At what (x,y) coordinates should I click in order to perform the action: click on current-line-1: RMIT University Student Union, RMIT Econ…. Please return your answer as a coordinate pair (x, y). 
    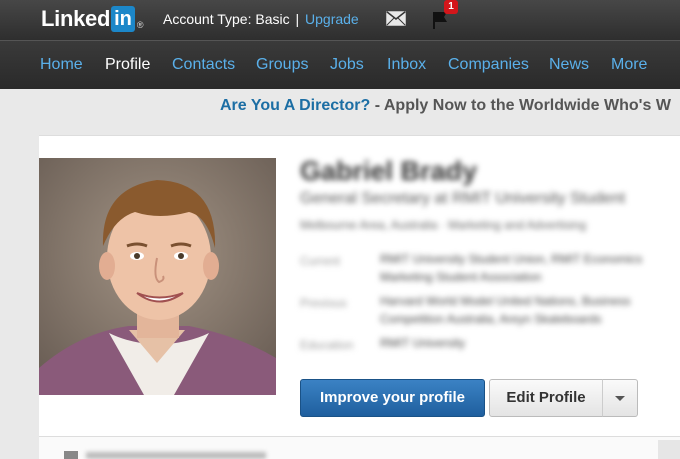
    Looking at the image, I should click on (511, 259).